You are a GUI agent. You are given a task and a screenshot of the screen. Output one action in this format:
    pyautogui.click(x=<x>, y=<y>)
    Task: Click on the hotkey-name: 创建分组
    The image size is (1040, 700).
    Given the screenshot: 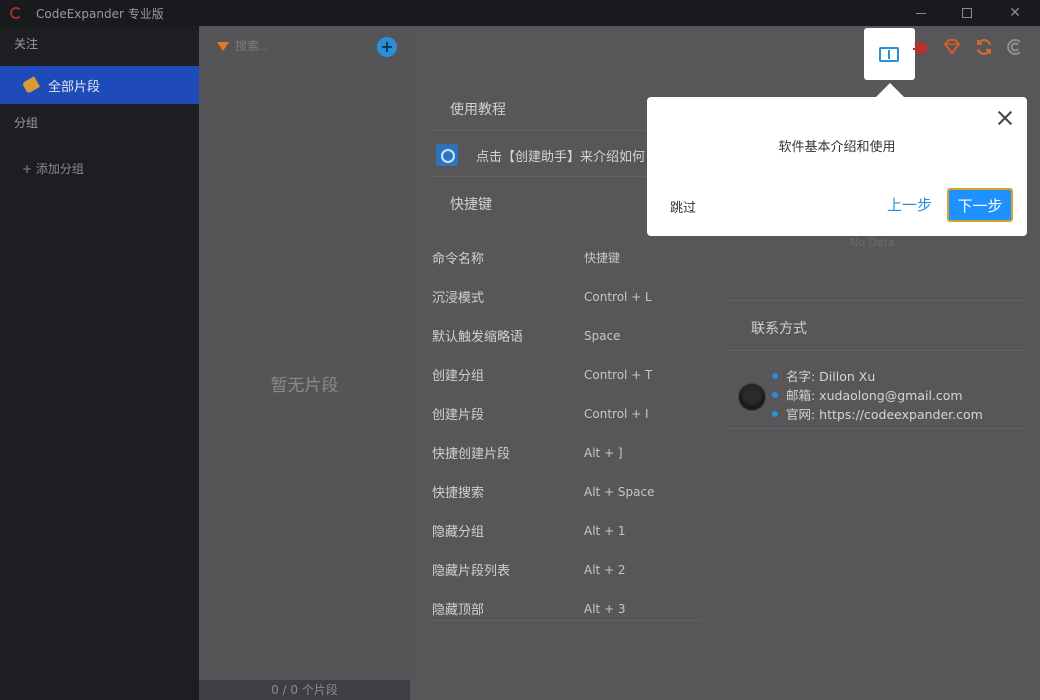 What is the action you would take?
    pyautogui.click(x=458, y=376)
    